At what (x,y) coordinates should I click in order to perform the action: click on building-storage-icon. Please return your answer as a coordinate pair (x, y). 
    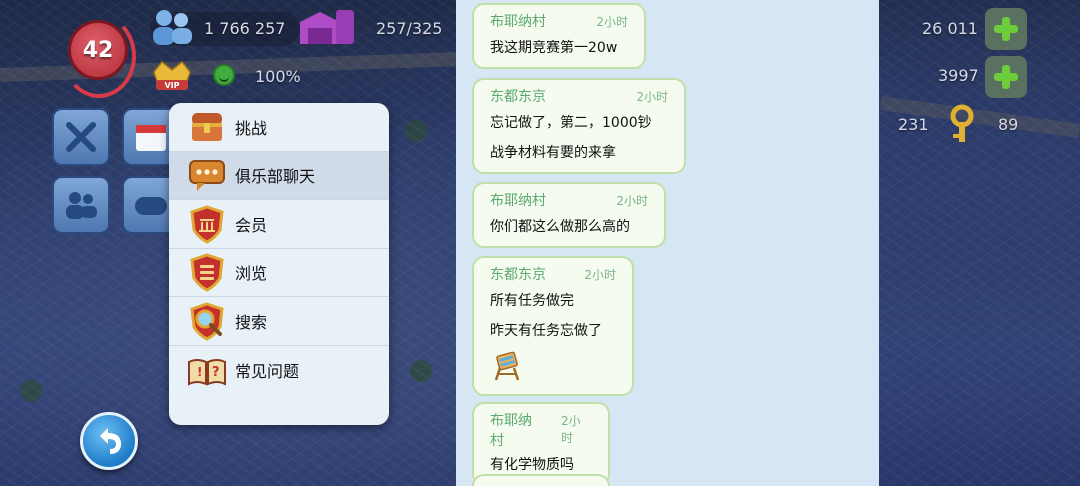
    Looking at the image, I should click on (328, 27).